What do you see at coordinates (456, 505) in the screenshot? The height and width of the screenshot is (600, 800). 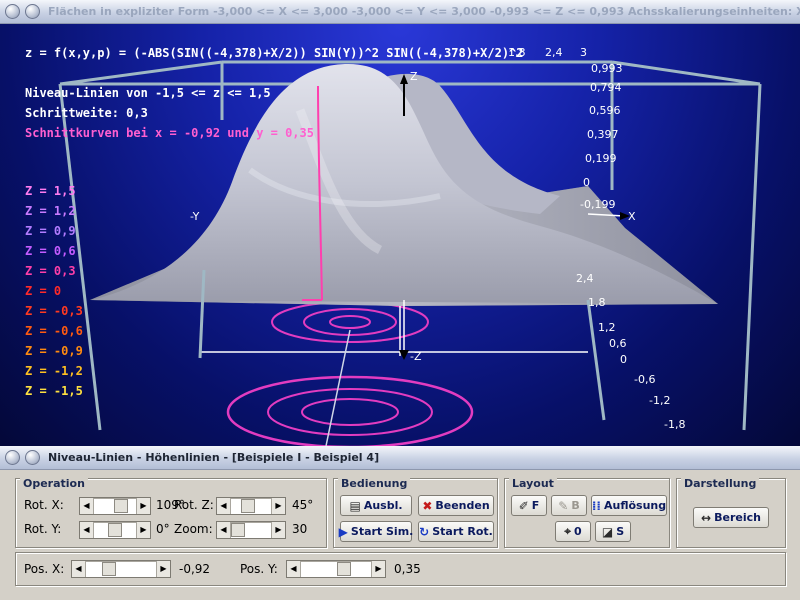 I see `beenden-button: ✖ Beenden` at bounding box center [456, 505].